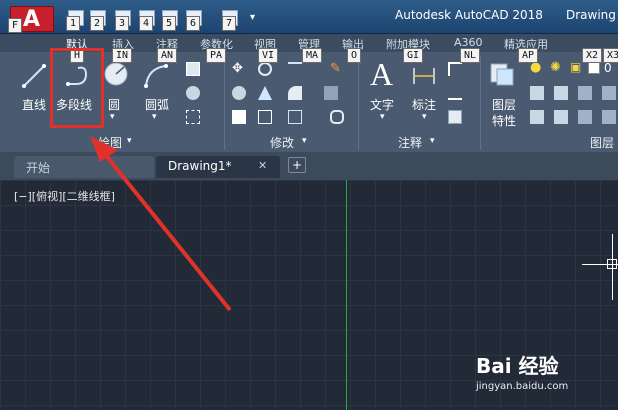  I want to click on layer-properties-icon, so click(502, 74).